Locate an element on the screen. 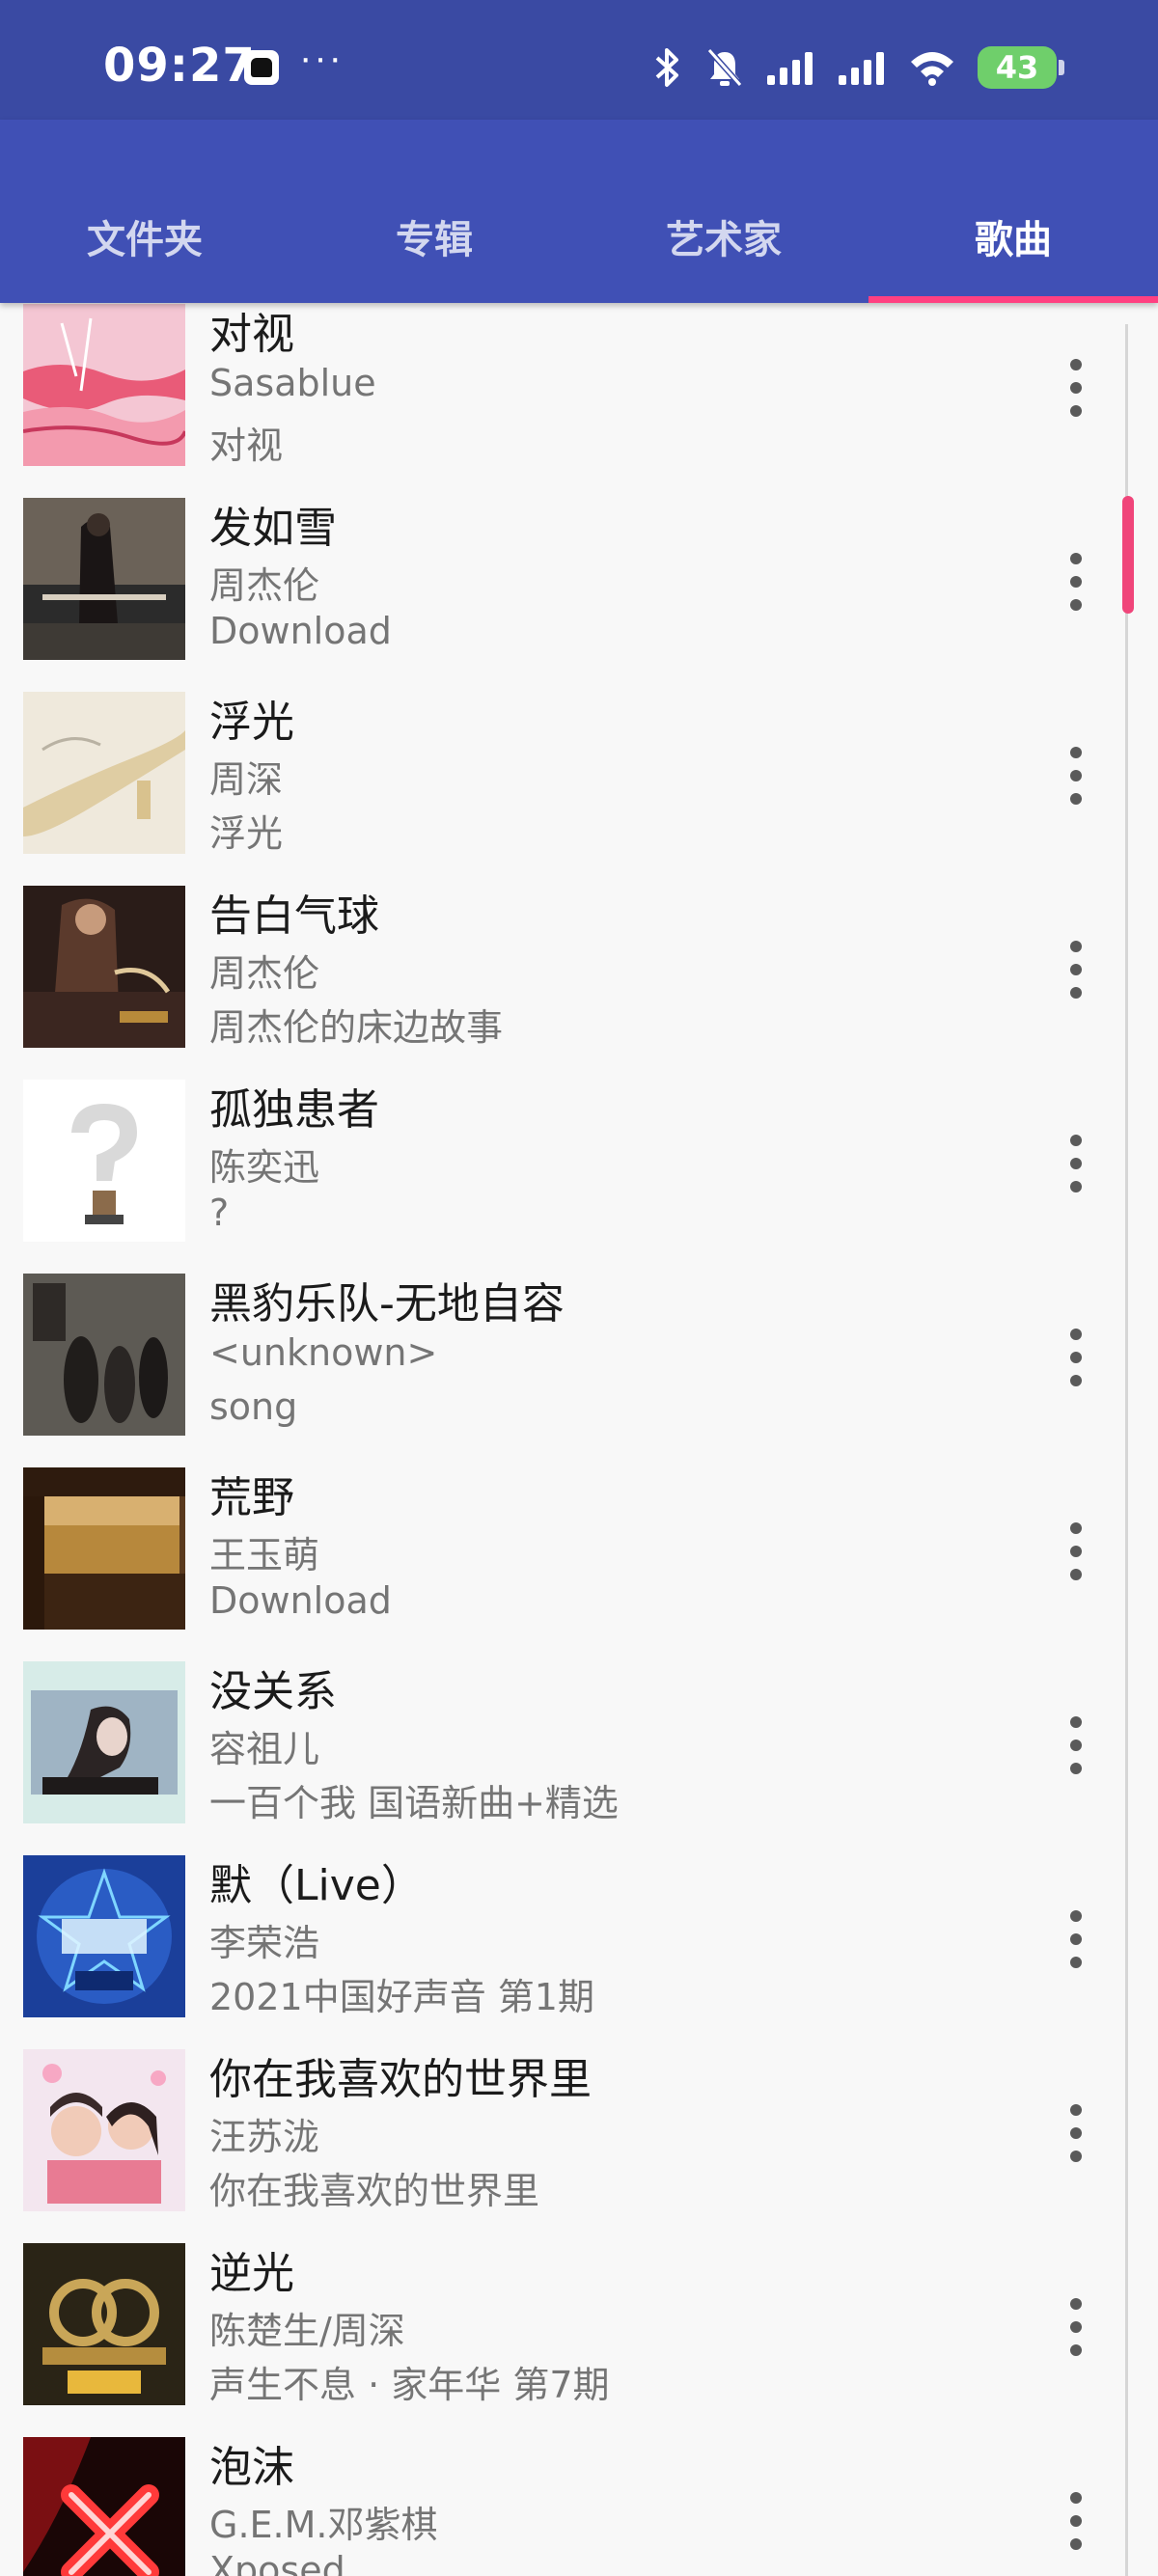 This screenshot has height=2576, width=1158. tab-artists: 艺术家 is located at coordinates (723, 236).